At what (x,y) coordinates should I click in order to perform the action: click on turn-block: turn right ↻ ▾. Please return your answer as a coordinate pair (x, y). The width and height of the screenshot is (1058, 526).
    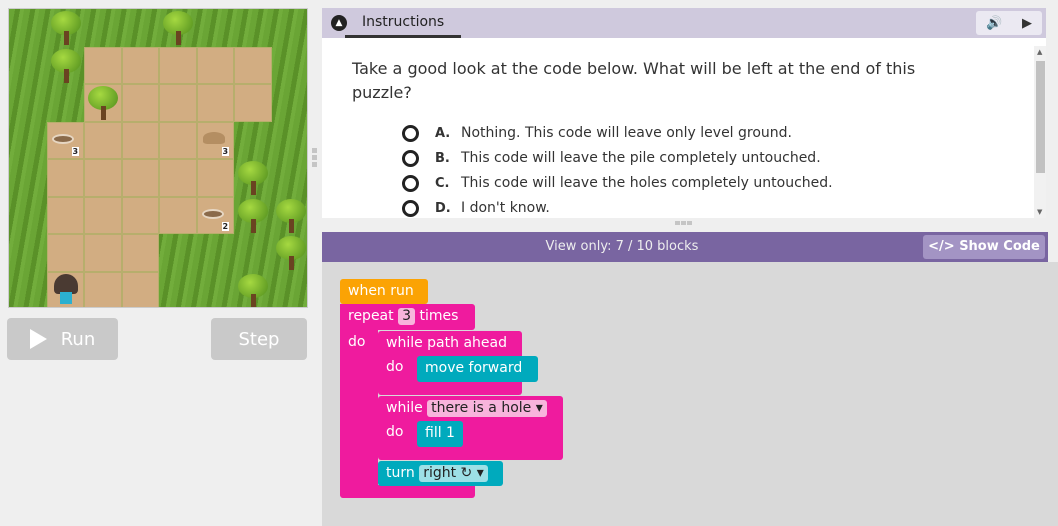
    Looking at the image, I should click on (440, 473).